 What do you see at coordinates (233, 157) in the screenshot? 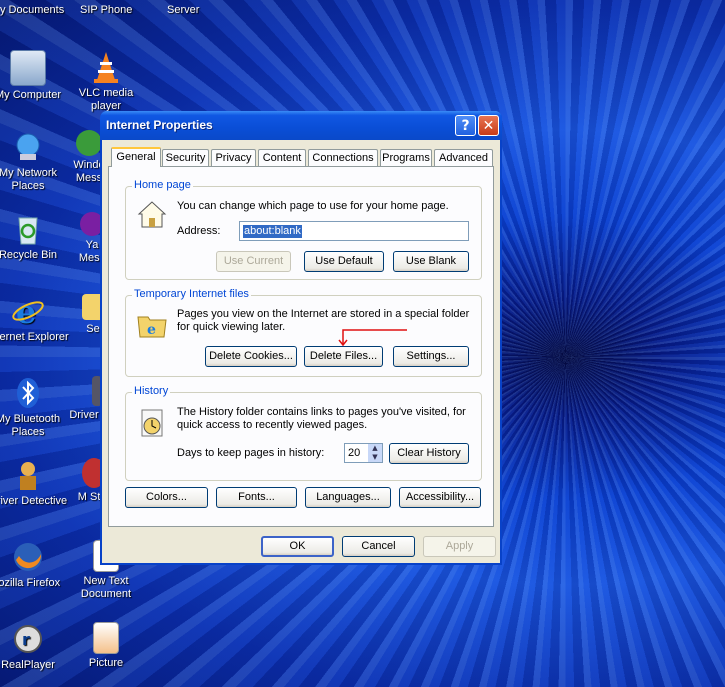
I see `tab-privacy: Privacy` at bounding box center [233, 157].